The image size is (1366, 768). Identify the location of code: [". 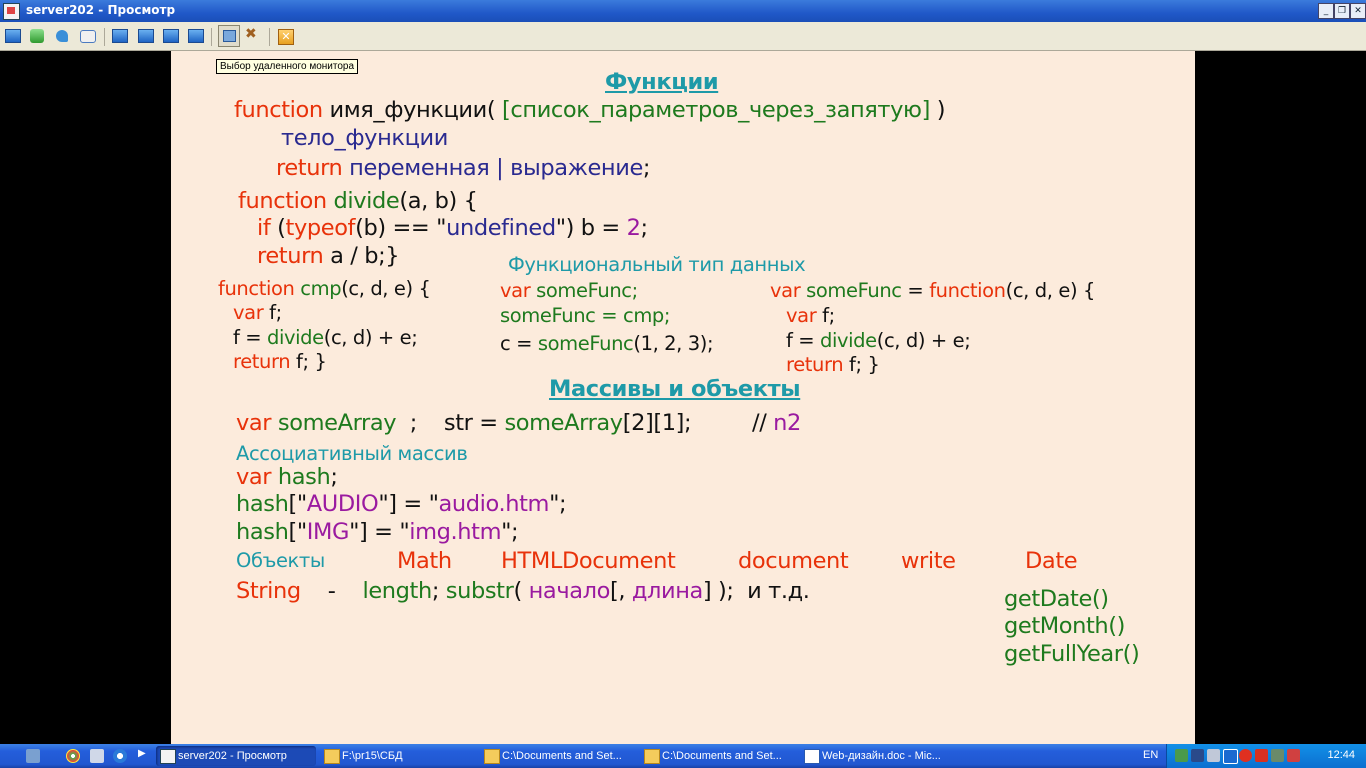
(297, 532).